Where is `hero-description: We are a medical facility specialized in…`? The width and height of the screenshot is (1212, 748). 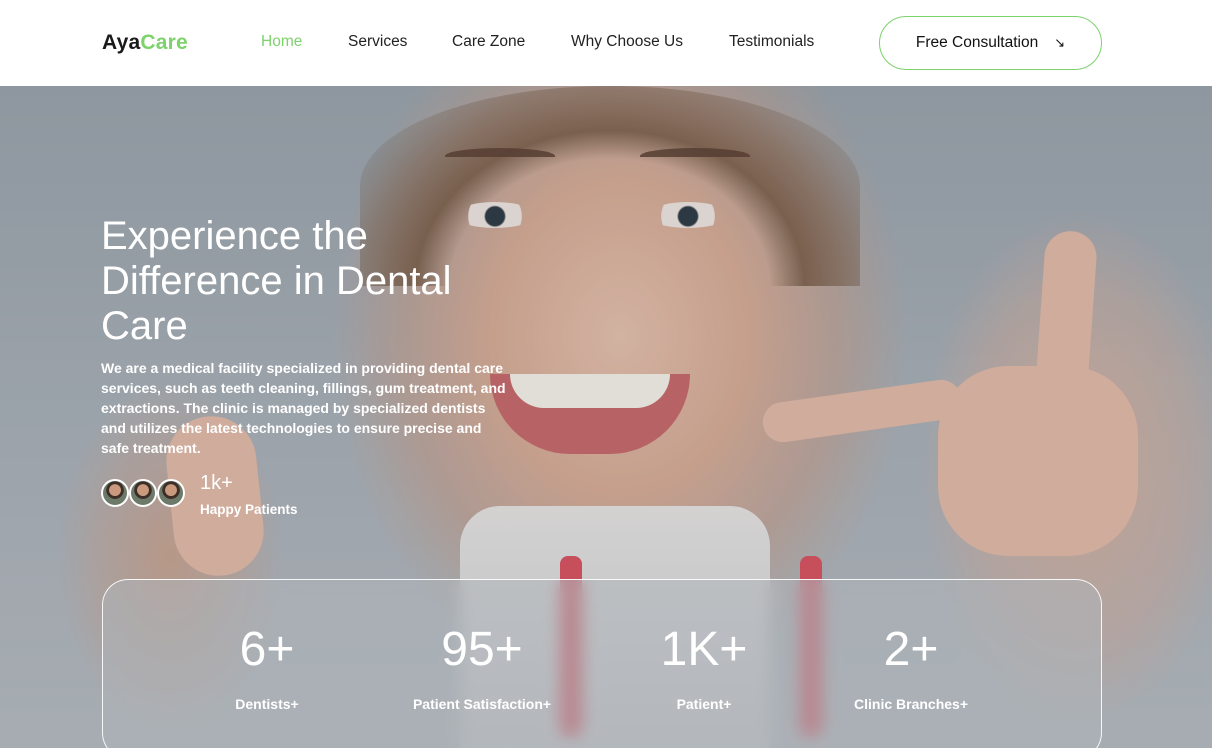
hero-description: We are a medical facility specialized in… is located at coordinates (303, 408).